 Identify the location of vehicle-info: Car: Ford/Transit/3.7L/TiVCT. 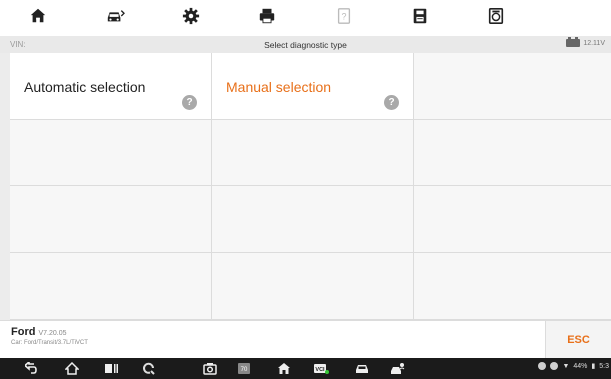
(49, 343).